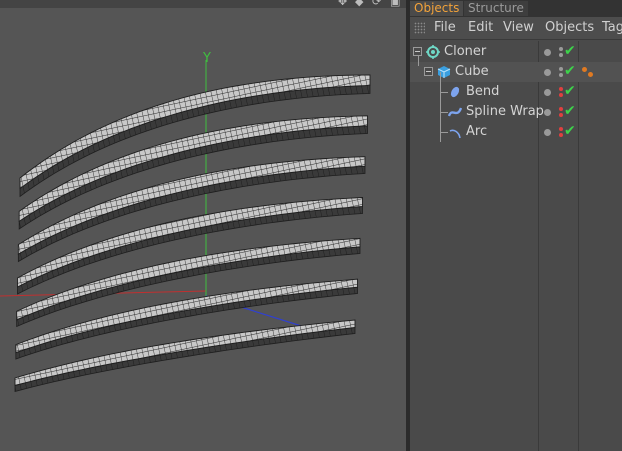 The height and width of the screenshot is (451, 622). I want to click on menu-bar: File Edit View Objects Tag, so click(516, 28).